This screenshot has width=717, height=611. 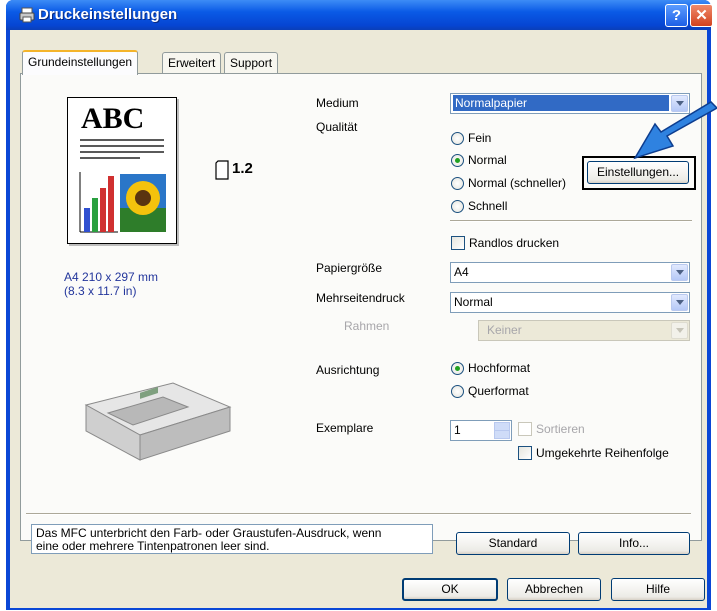 I want to click on sunflower-image, so click(x=143, y=203).